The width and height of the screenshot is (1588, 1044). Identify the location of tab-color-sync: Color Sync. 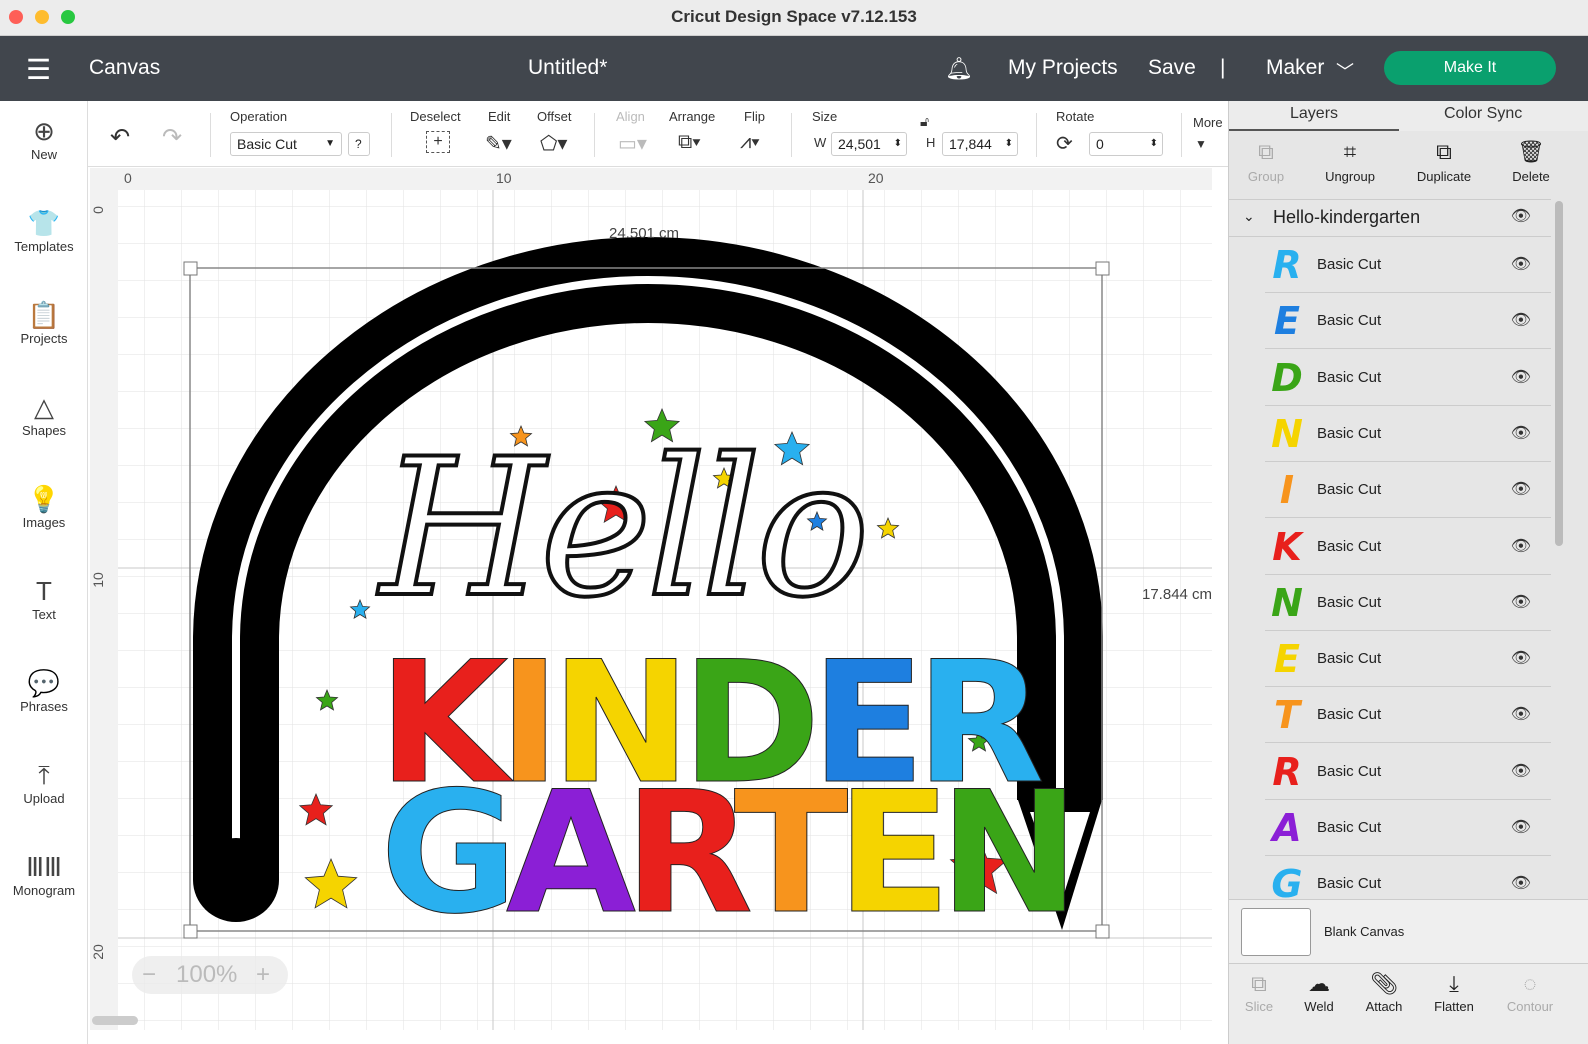
(1483, 114).